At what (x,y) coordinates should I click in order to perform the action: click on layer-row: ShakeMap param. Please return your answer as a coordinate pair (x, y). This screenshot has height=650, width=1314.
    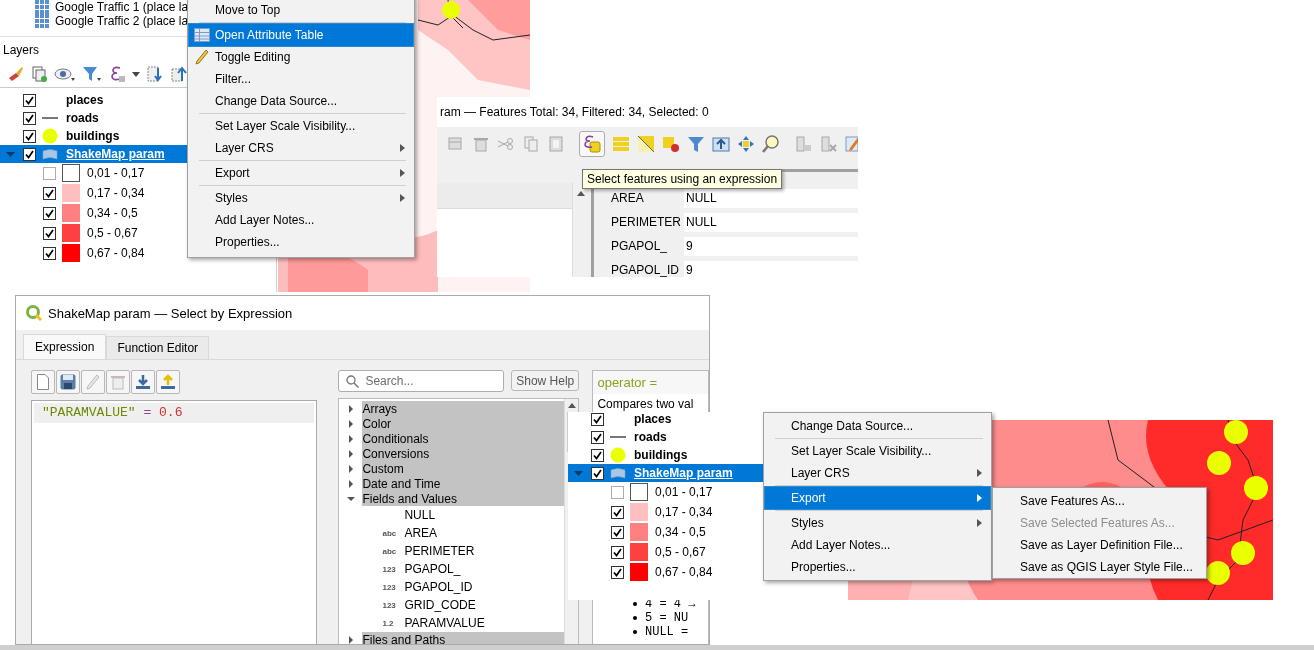
    Looking at the image, I should click on (665, 473).